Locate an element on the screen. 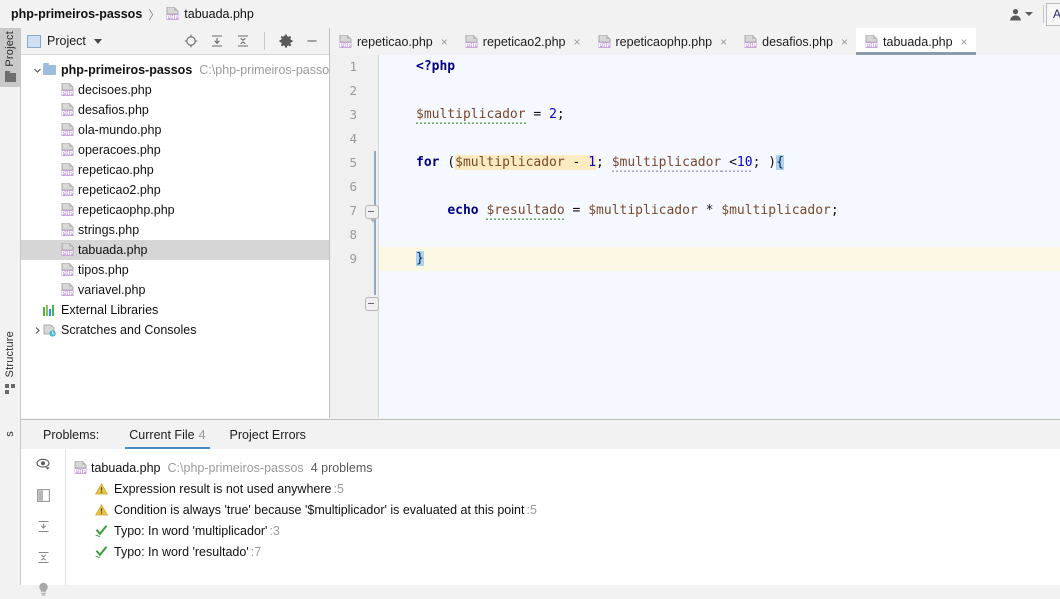 The image size is (1060, 599). problems-label: Problems: is located at coordinates (71, 434).